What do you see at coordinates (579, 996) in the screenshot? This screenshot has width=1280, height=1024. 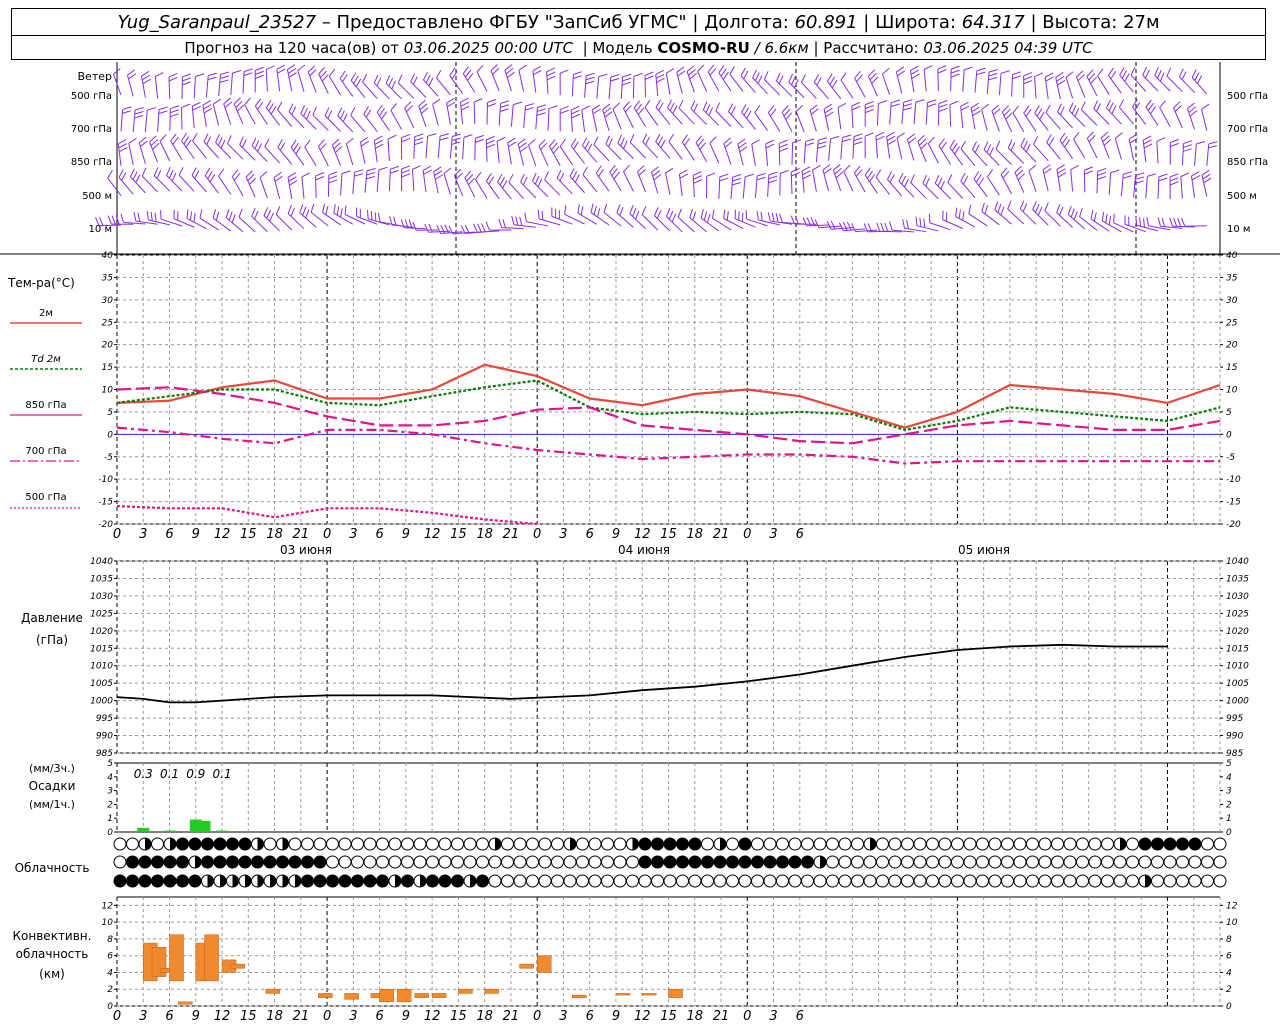 I see `convective-bar` at bounding box center [579, 996].